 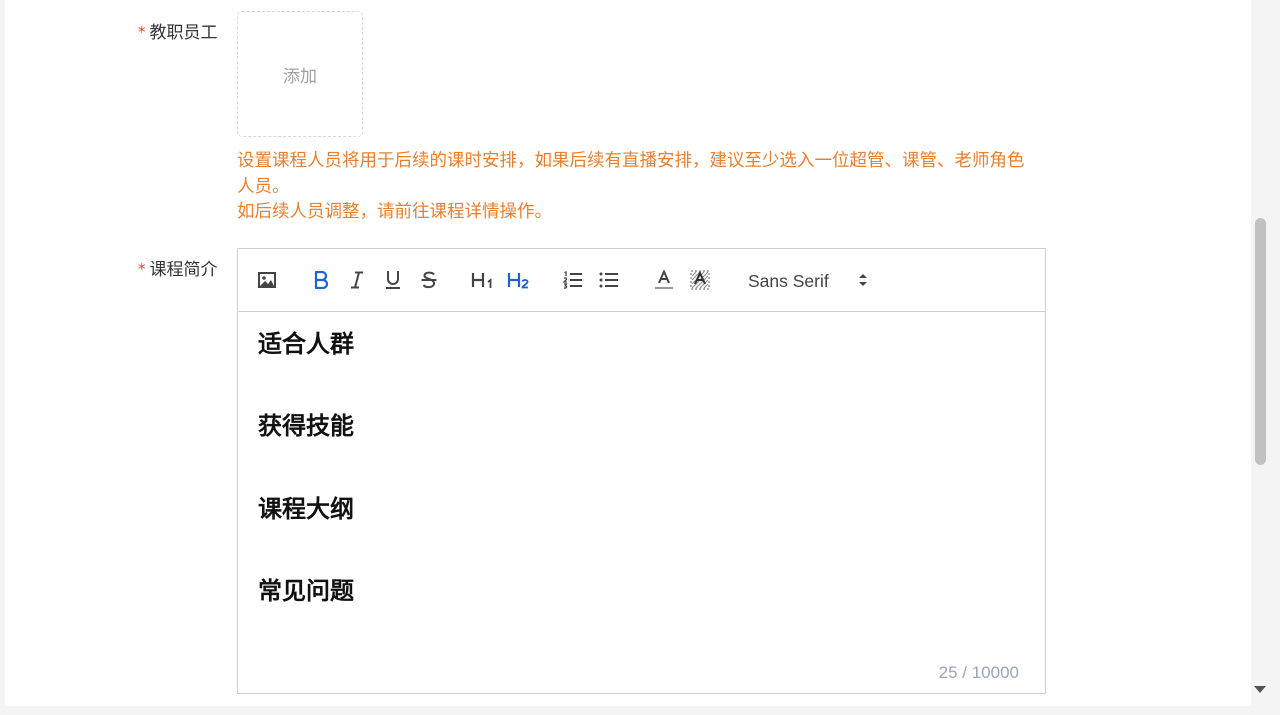 I want to click on char-counter: 25 / 10000, so click(x=978, y=672).